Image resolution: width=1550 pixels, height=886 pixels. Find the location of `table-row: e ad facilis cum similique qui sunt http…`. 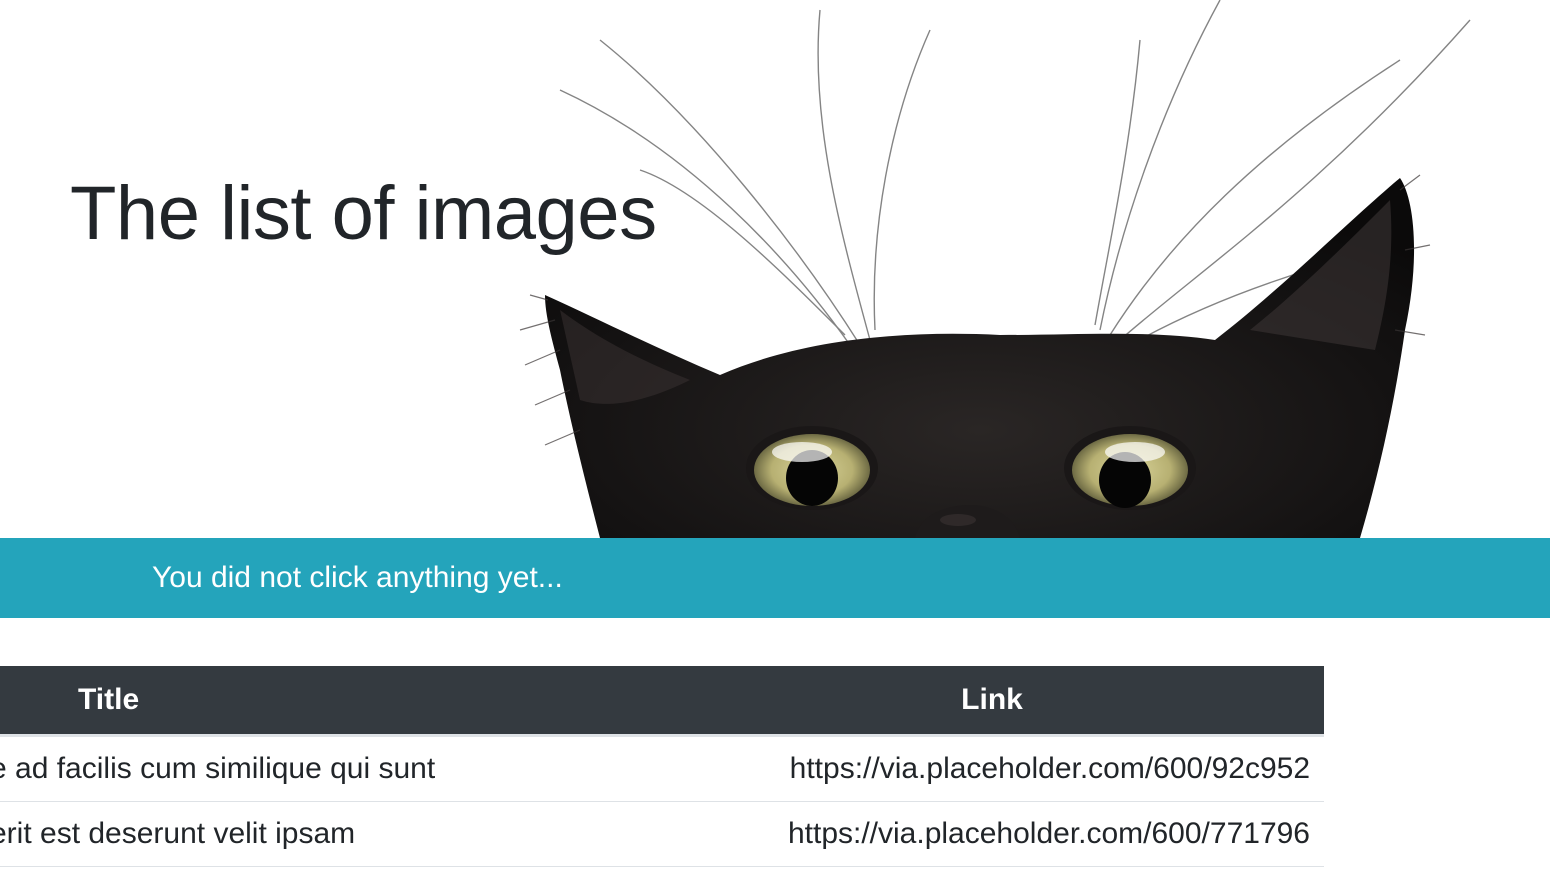

table-row: e ad facilis cum similique qui sunt http… is located at coordinates (662, 768).